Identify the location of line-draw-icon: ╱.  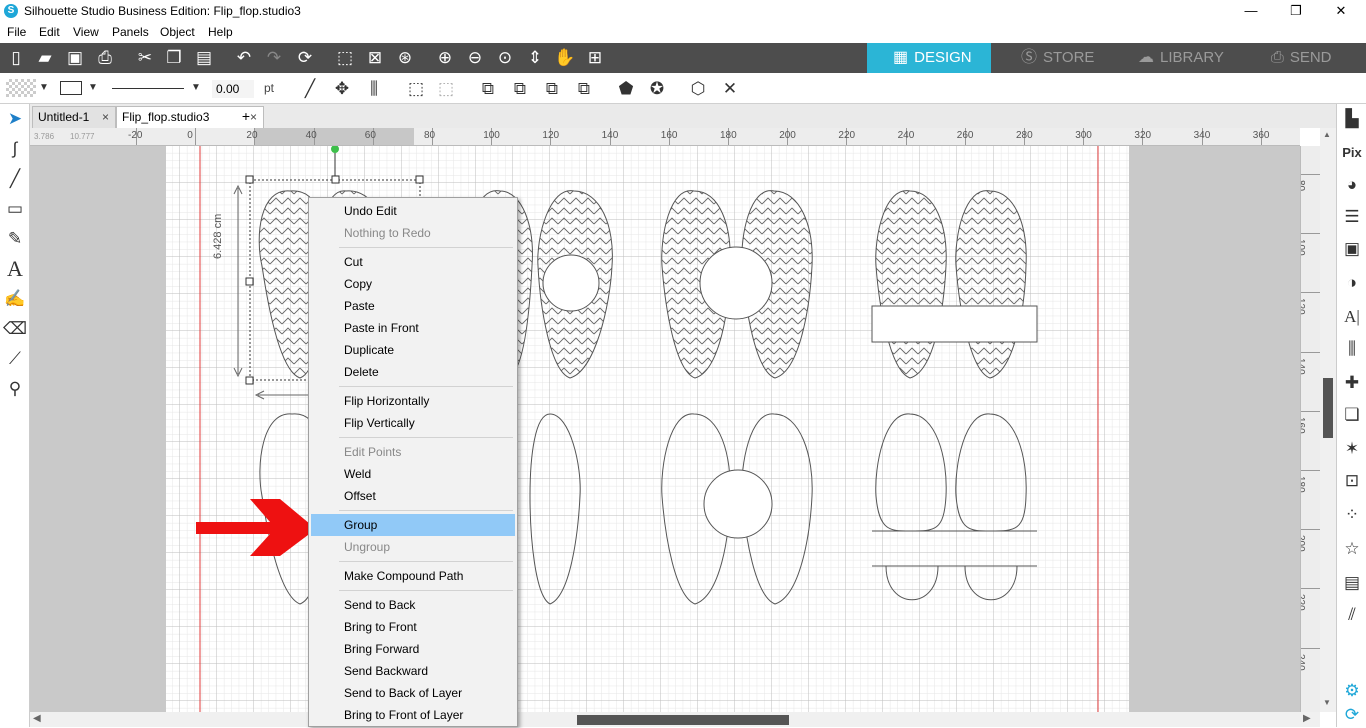
(15, 179).